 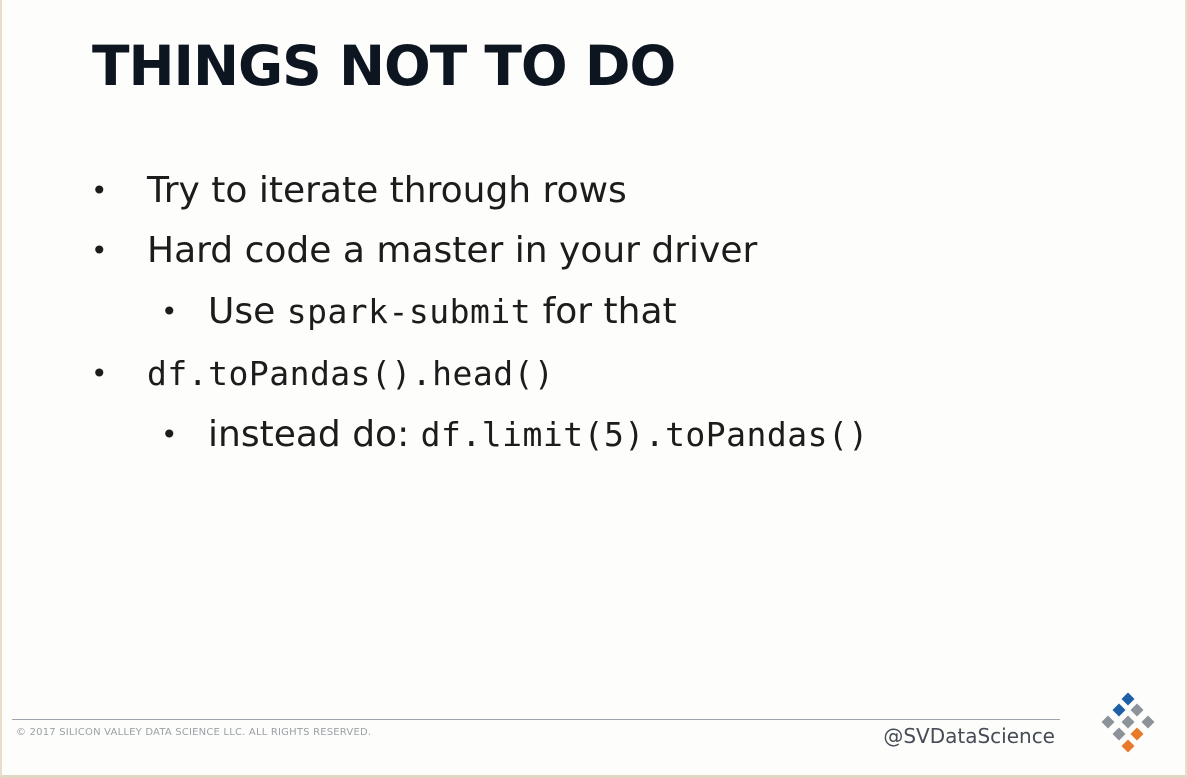 I want to click on sub-bullet-item: • instead do: df.limit(5).toPandas(), so click(x=515, y=435).